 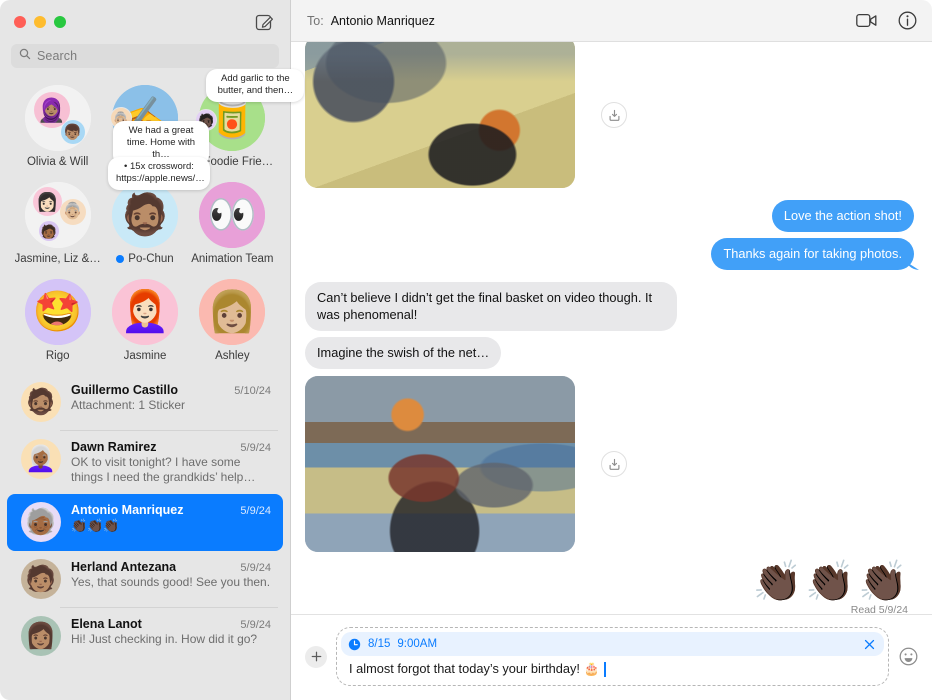 I want to click on conversation-name: Elena Lanot, so click(x=106, y=624).